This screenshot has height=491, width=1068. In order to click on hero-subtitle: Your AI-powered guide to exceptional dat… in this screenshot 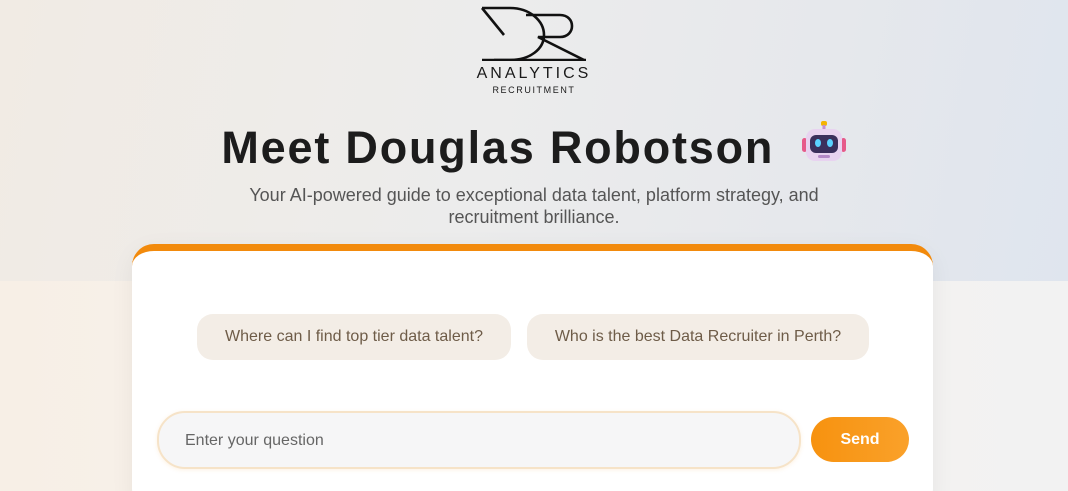, I will do `click(534, 206)`.